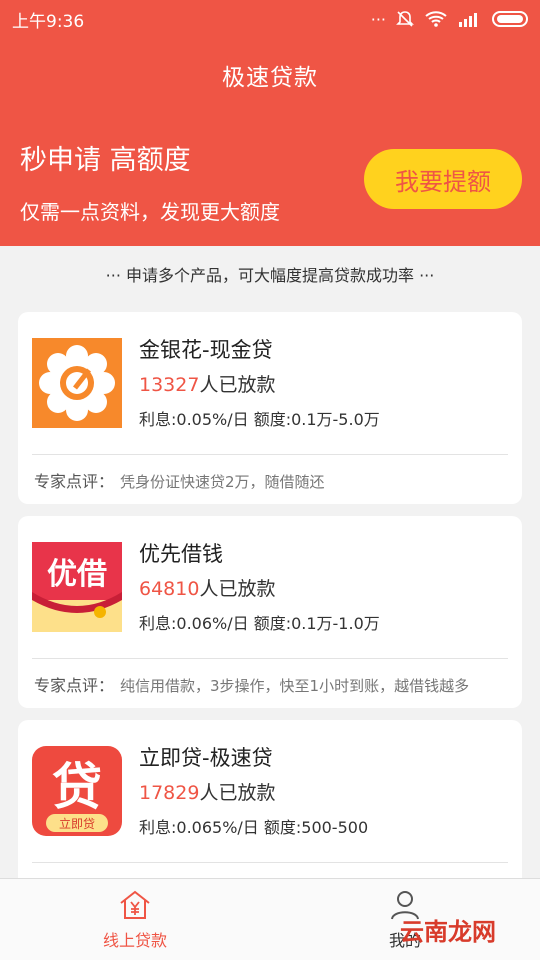 The image size is (540, 960). What do you see at coordinates (295, 686) in the screenshot?
I see `review-text: 纯信用借款，3步操作，快至1小时到账，越借钱越多` at bounding box center [295, 686].